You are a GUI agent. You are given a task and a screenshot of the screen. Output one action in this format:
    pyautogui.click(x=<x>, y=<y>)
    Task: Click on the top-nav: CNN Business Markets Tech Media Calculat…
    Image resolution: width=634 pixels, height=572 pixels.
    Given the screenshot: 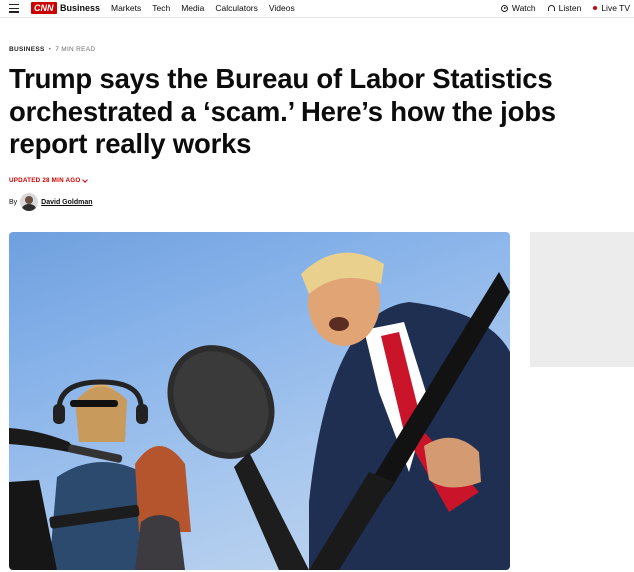 What is the action you would take?
    pyautogui.click(x=317, y=9)
    